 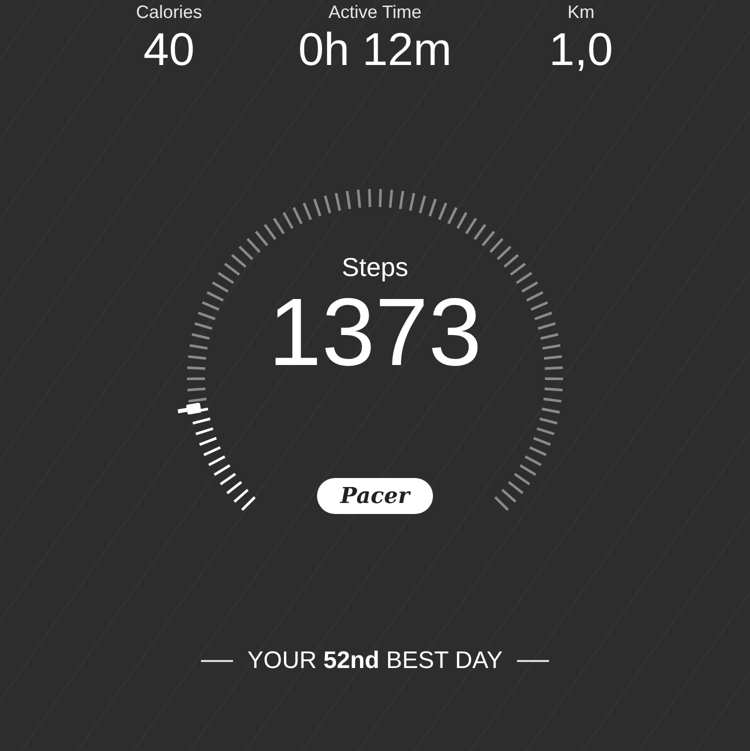 What do you see at coordinates (375, 496) in the screenshot?
I see `pacer-logo: Pacer` at bounding box center [375, 496].